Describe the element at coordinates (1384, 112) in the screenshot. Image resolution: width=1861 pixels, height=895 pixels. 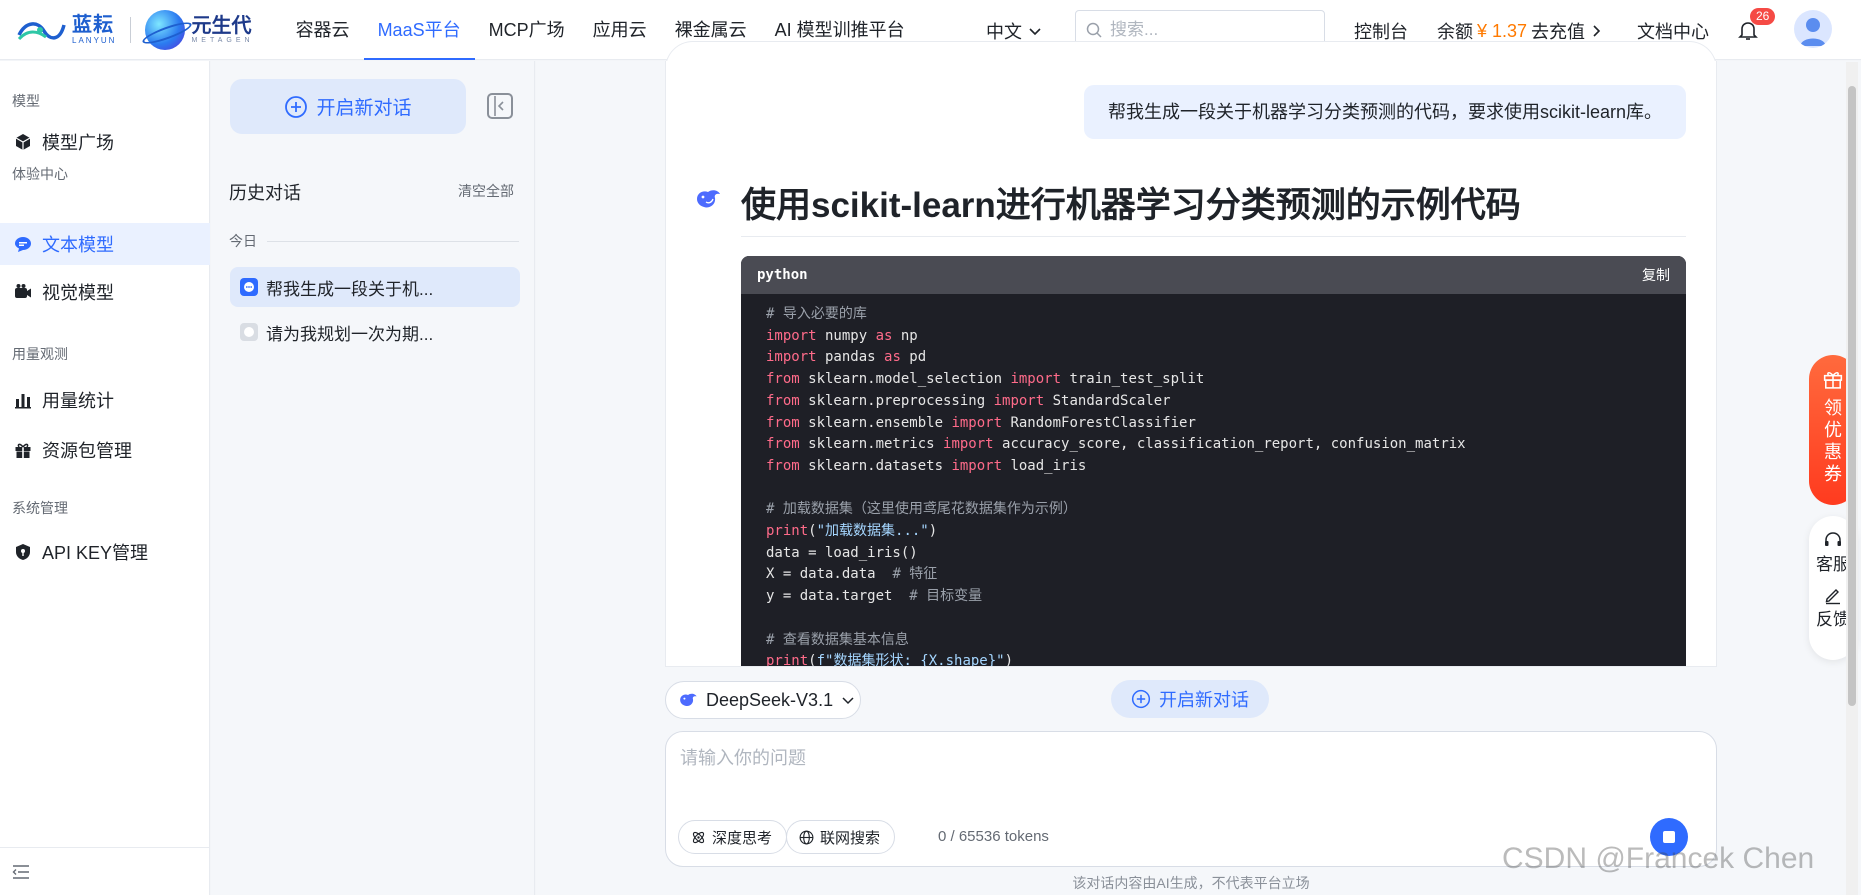
I see `user-message: 帮我生成一段关于机器学习分类预测的代码，要求使用scikit-learn库。` at that location.